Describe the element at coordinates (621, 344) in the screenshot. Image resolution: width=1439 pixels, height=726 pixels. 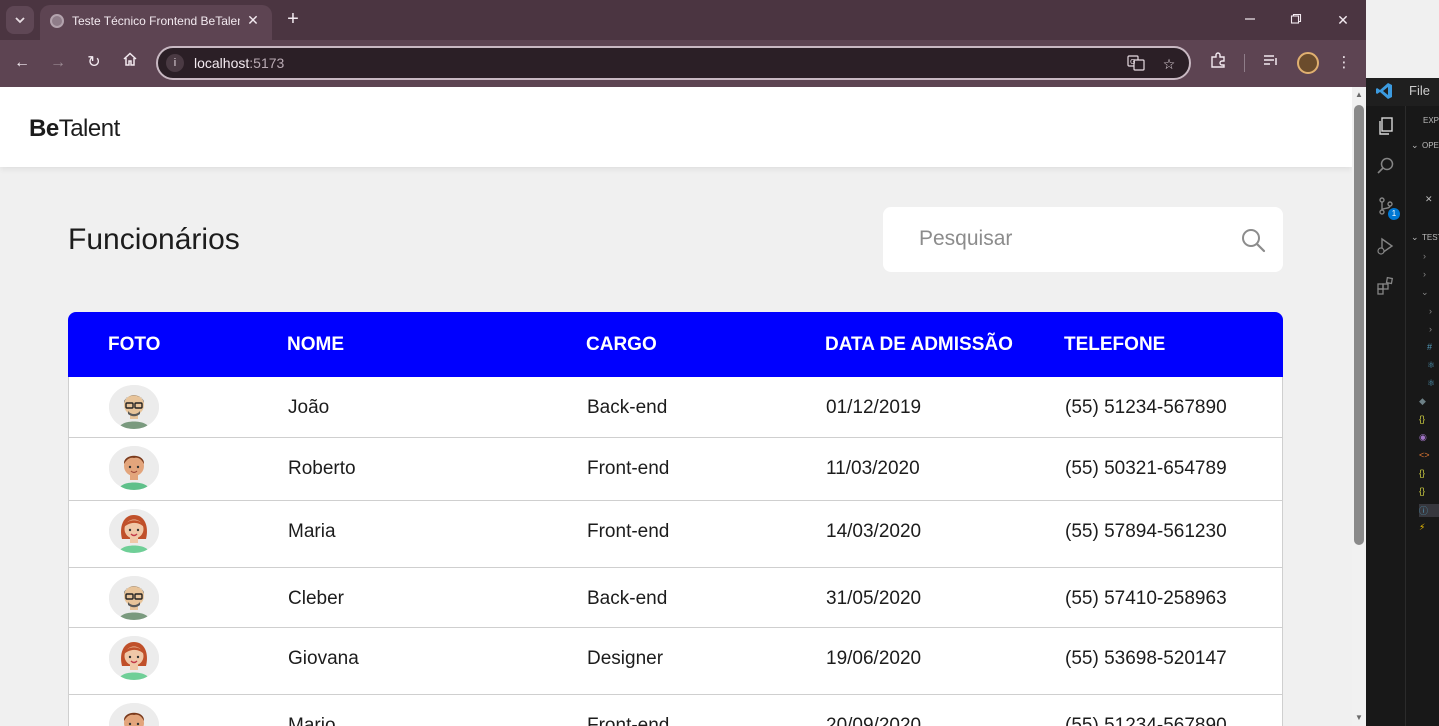
I see `column-header-cargo: CARGO` at that location.